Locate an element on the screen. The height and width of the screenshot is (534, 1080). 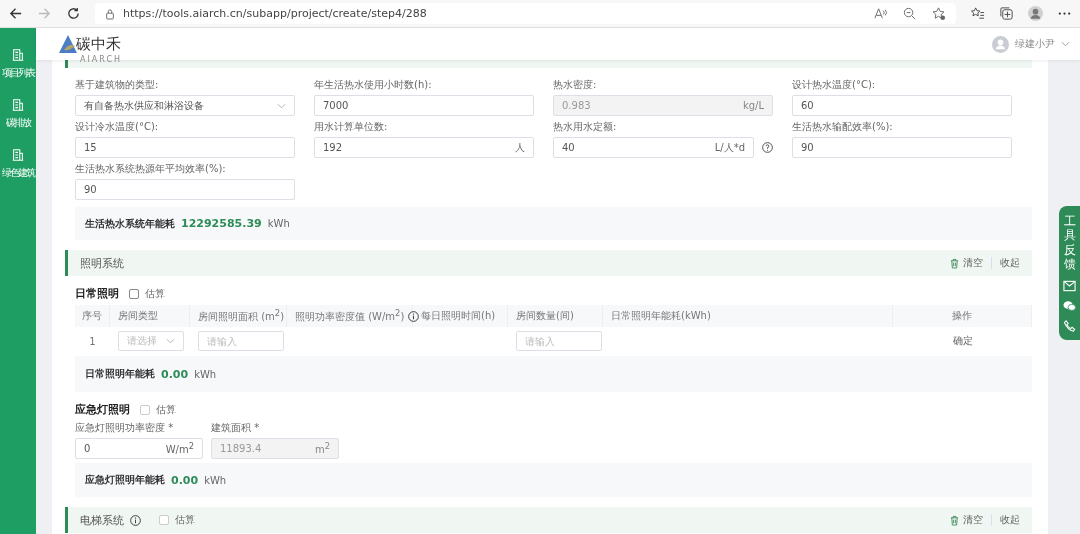
favorite-add-icon is located at coordinates (938, 13).